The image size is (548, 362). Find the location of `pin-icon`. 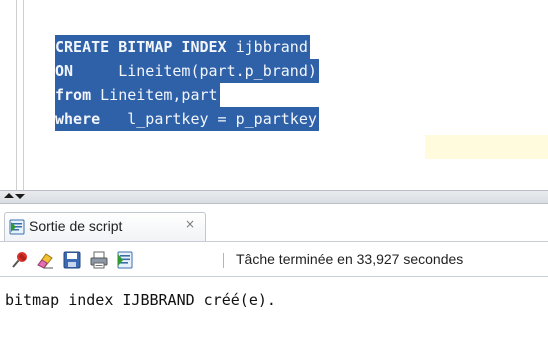

pin-icon is located at coordinates (20, 260).